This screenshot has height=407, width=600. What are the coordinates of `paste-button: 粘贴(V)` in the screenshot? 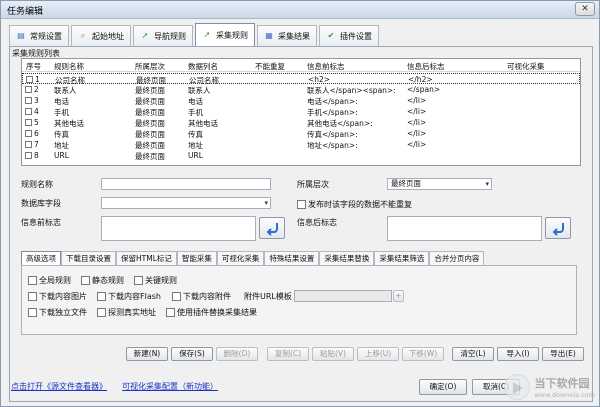 It's located at (333, 354).